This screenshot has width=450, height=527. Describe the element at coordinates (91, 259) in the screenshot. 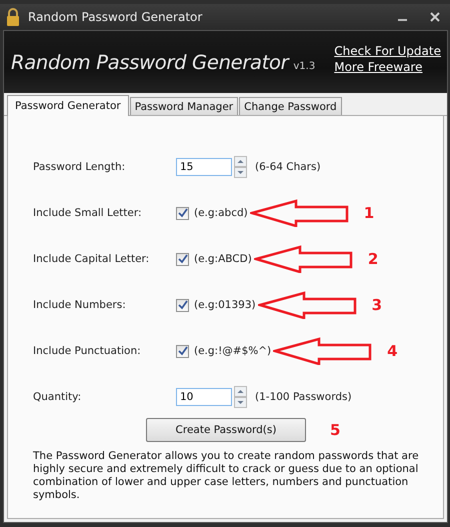

I see `option-label: Include Capital Letter:` at that location.